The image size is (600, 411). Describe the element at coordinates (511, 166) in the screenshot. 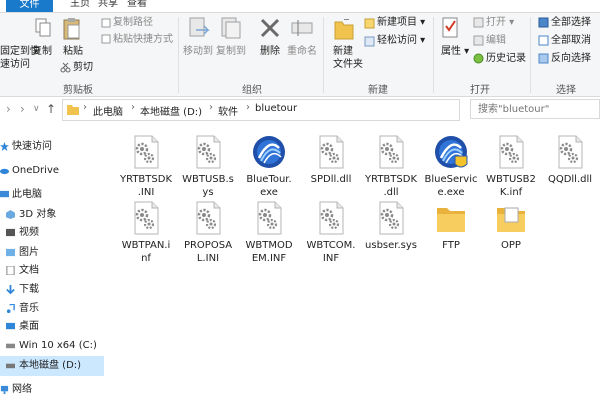

I see `file-item: WBTUSB2 K.inf` at that location.